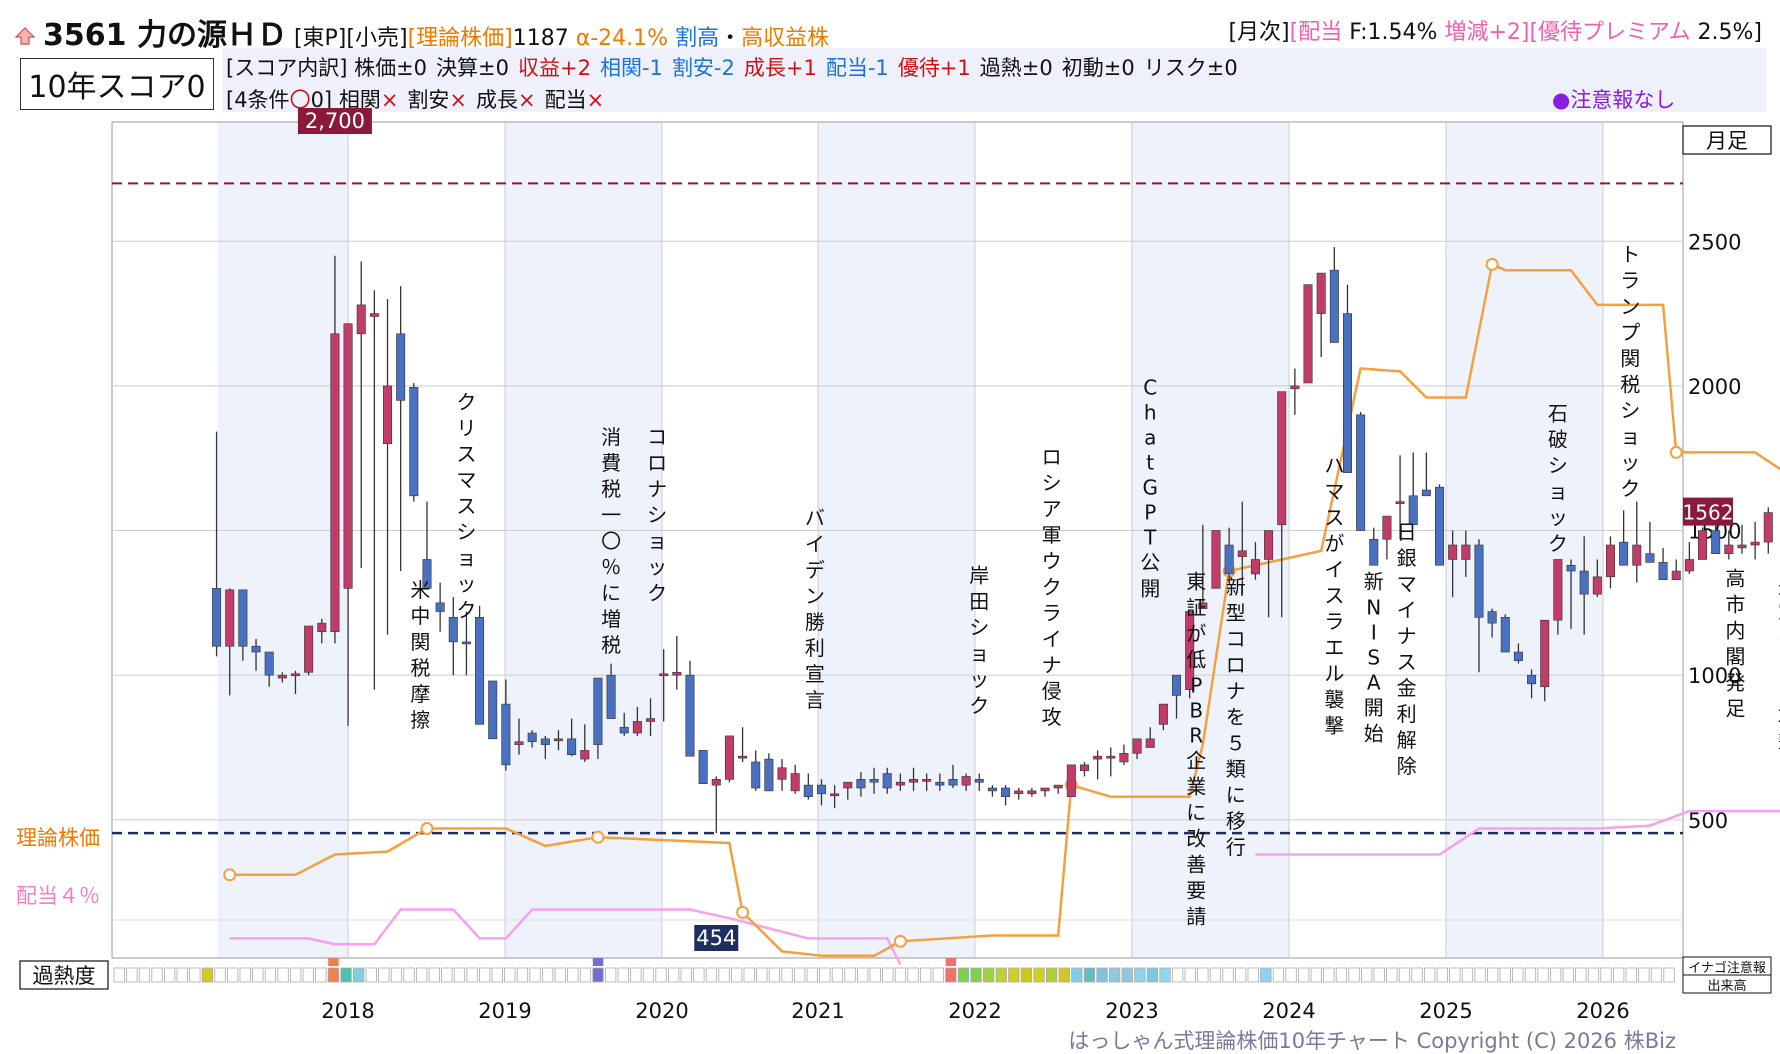 The height and width of the screenshot is (1054, 1780). Describe the element at coordinates (1052, 717) in the screenshot. I see `event-char: 攻` at that location.